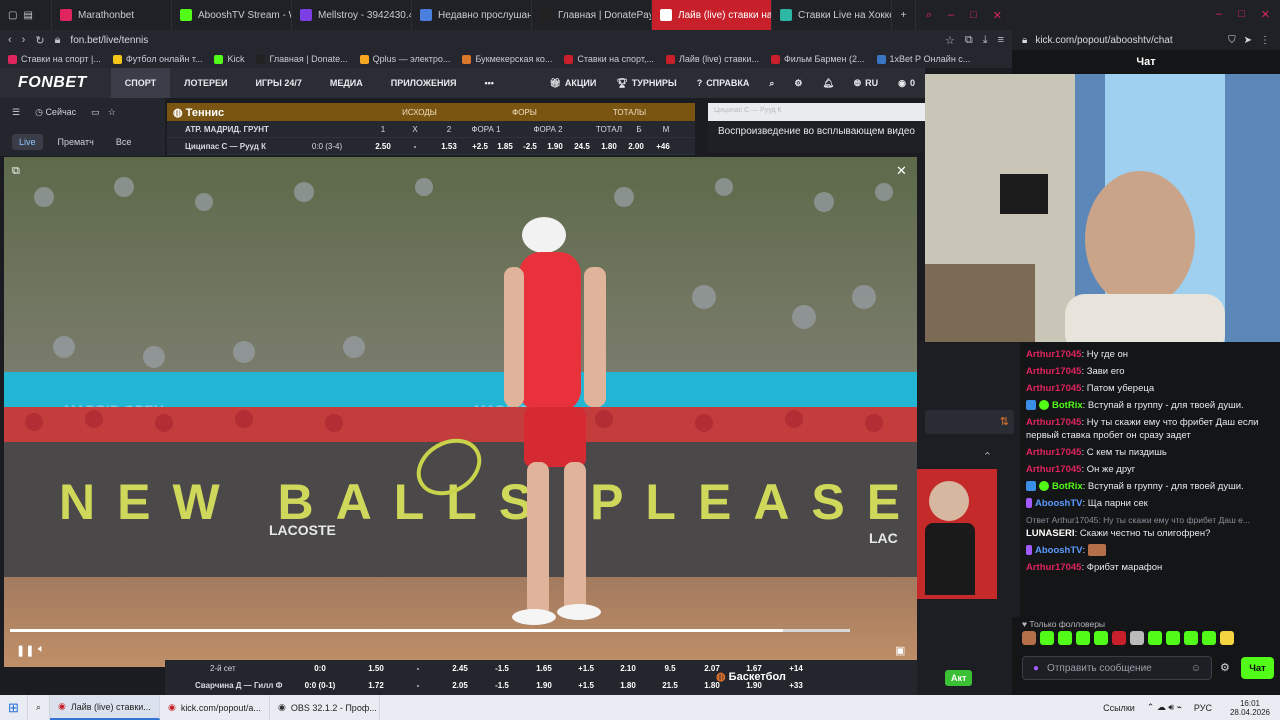 This screenshot has height=720, width=1280. Describe the element at coordinates (424, 83) in the screenshot. I see `nav-apps: ПРИЛОЖЕНИЯ` at that location.